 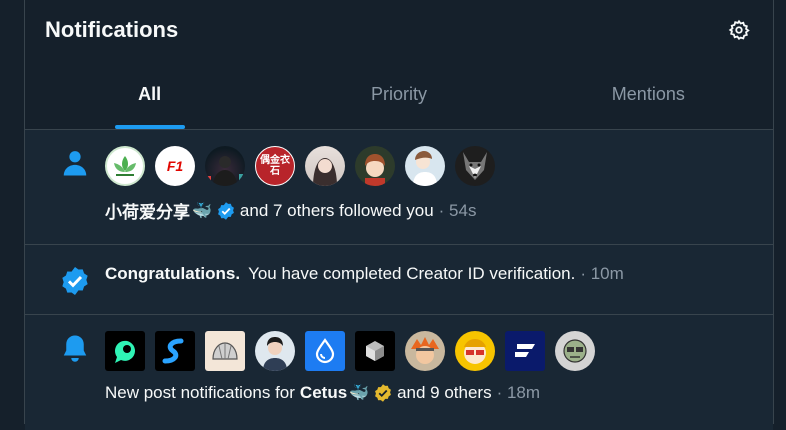 I want to click on avatar-shell, so click(x=225, y=351).